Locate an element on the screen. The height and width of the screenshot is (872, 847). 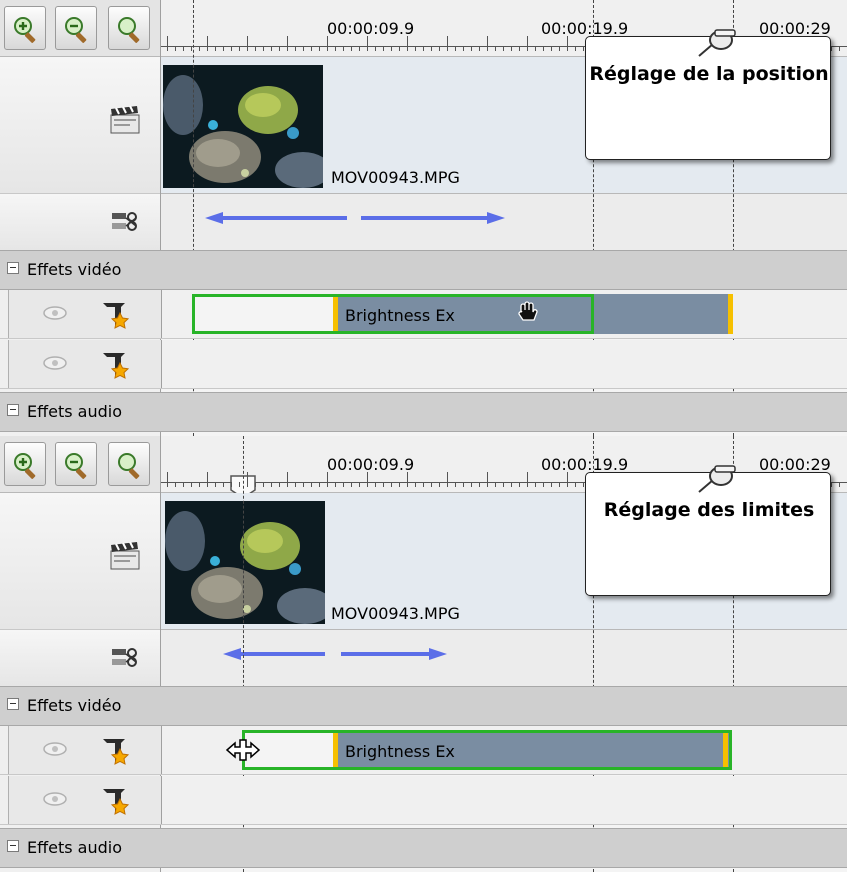
zoom-out-icon is located at coordinates (76, 466).